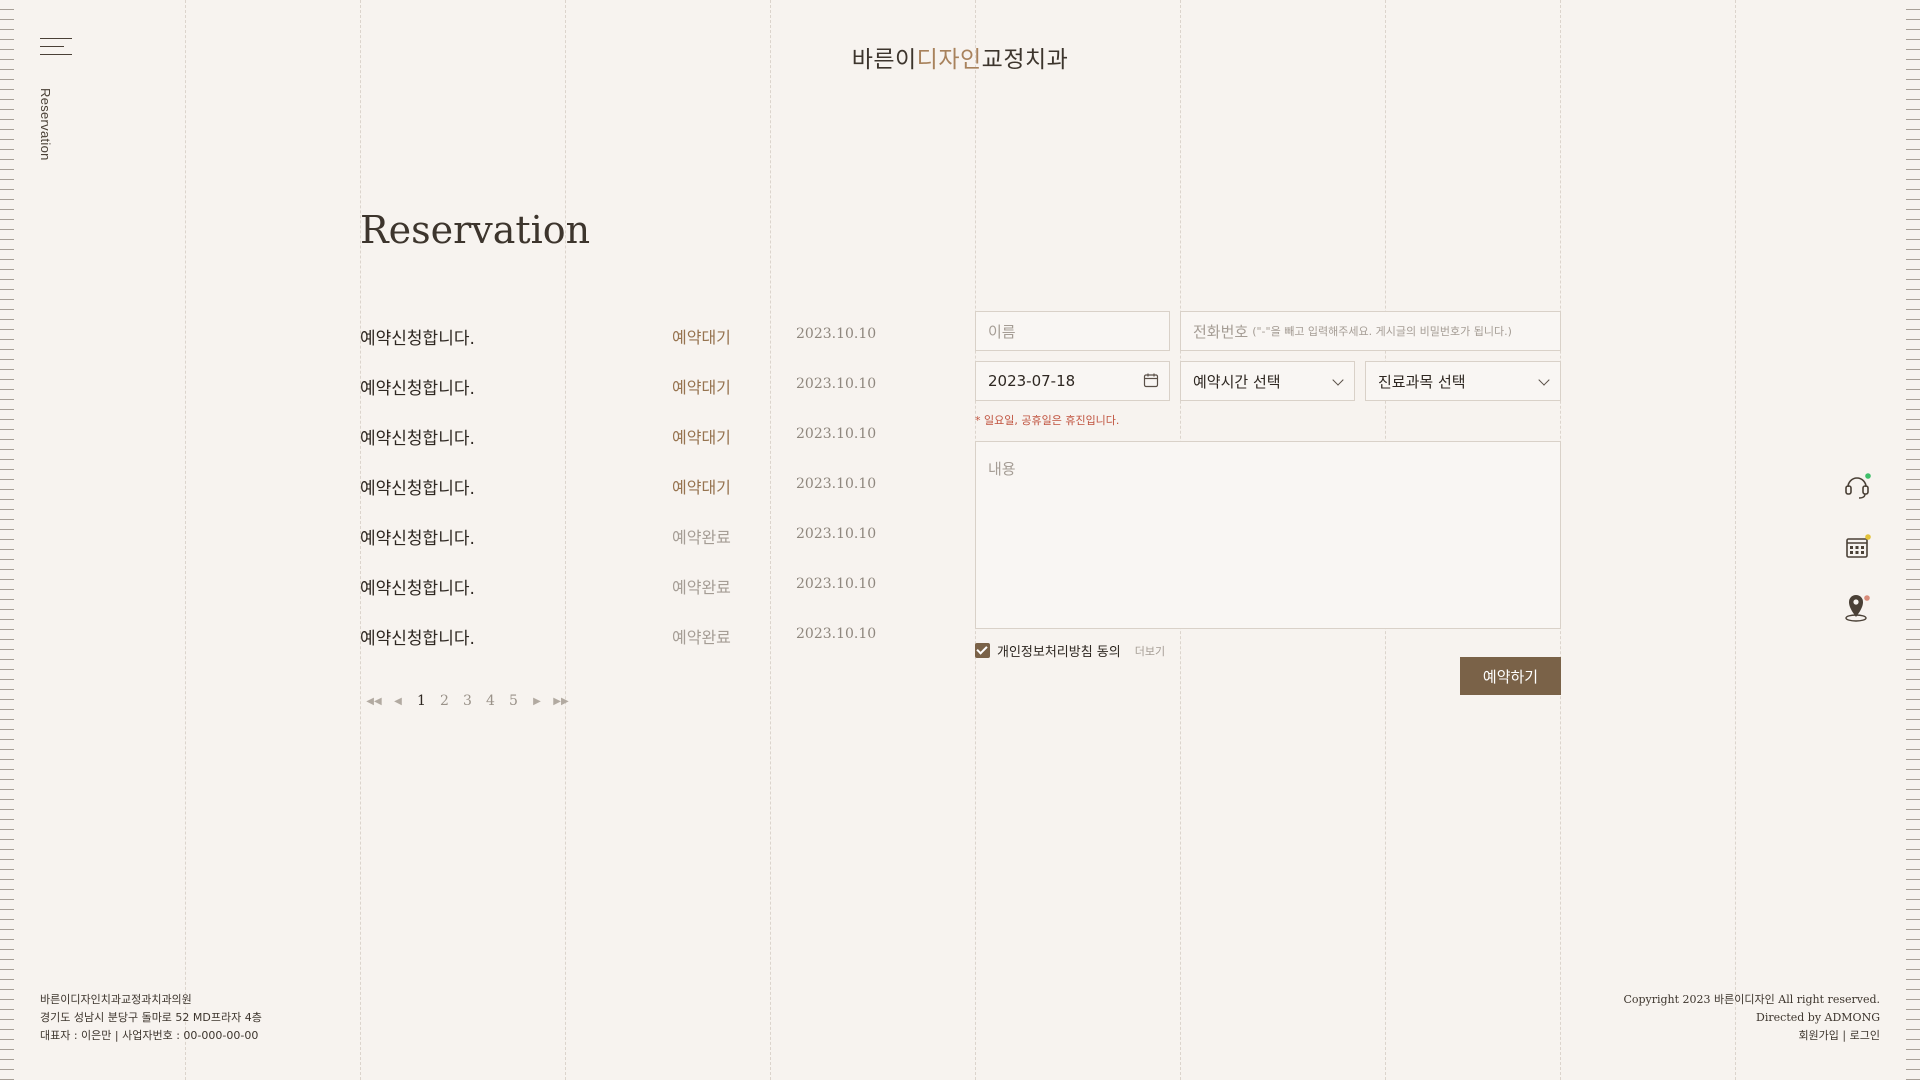 Image resolution: width=1920 pixels, height=1080 pixels. I want to click on department-select: 진료과목 선택, so click(1463, 381).